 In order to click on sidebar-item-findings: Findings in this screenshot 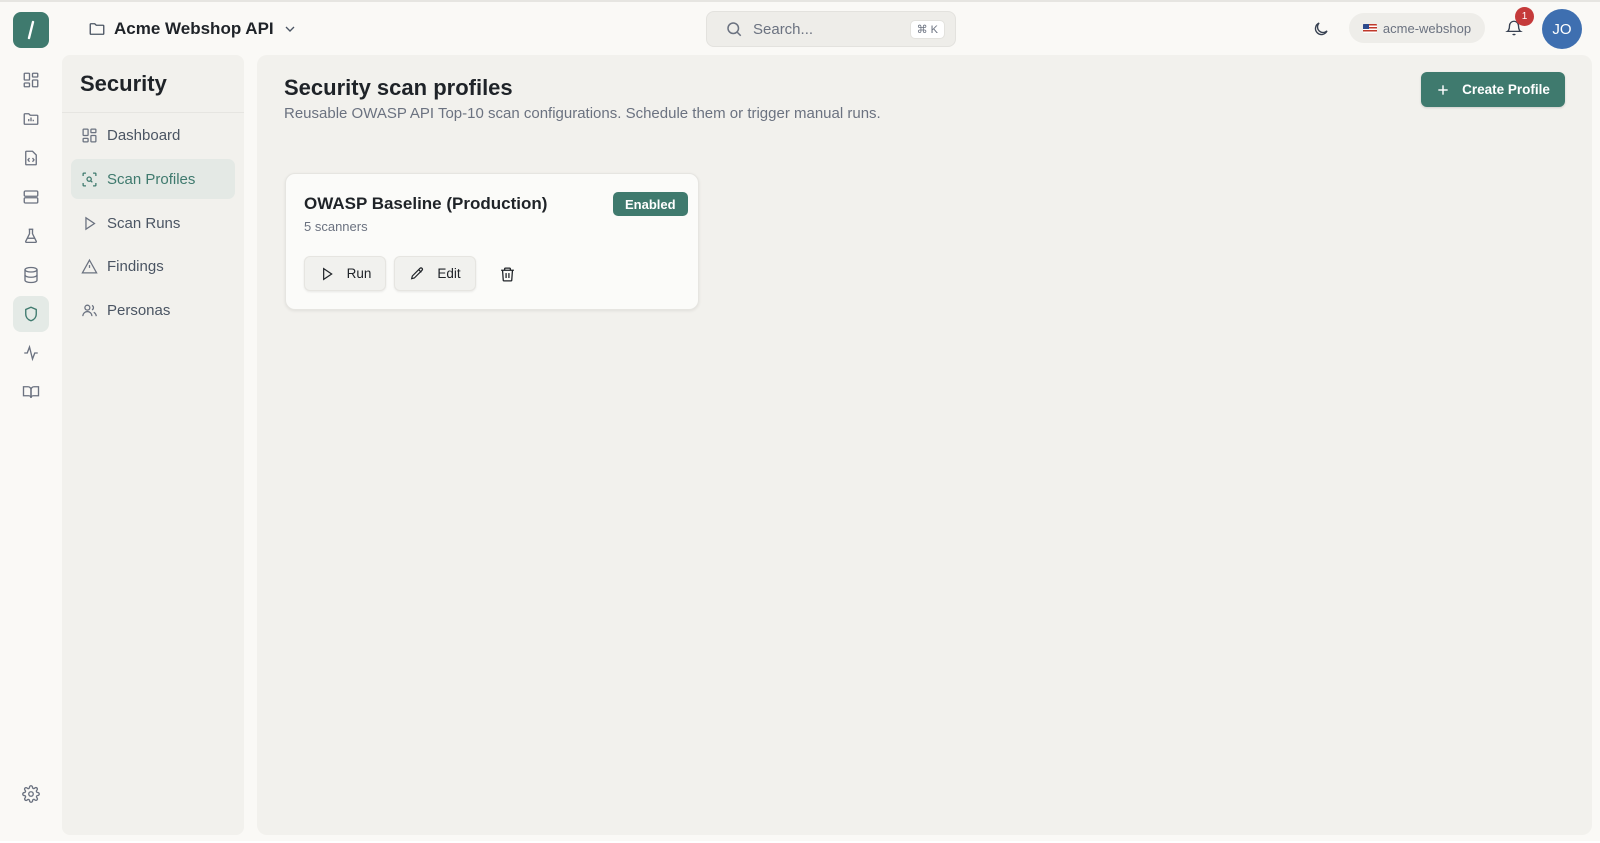, I will do `click(153, 266)`.